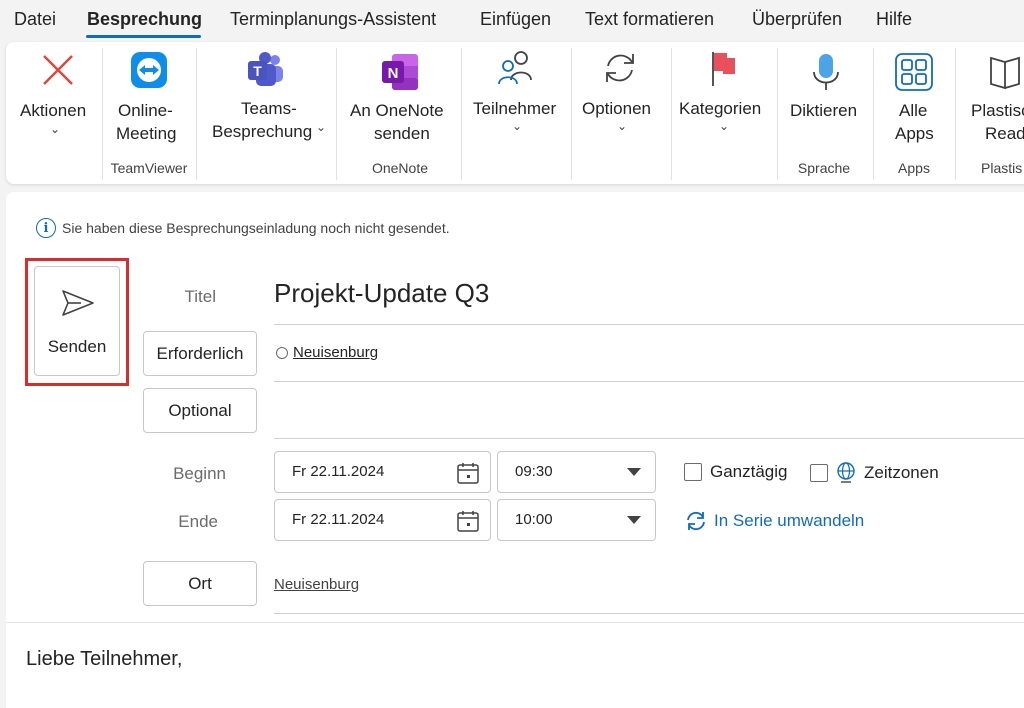 The width and height of the screenshot is (1024, 708). I want to click on timezones-checkbox: Zeitzonen, so click(874, 473).